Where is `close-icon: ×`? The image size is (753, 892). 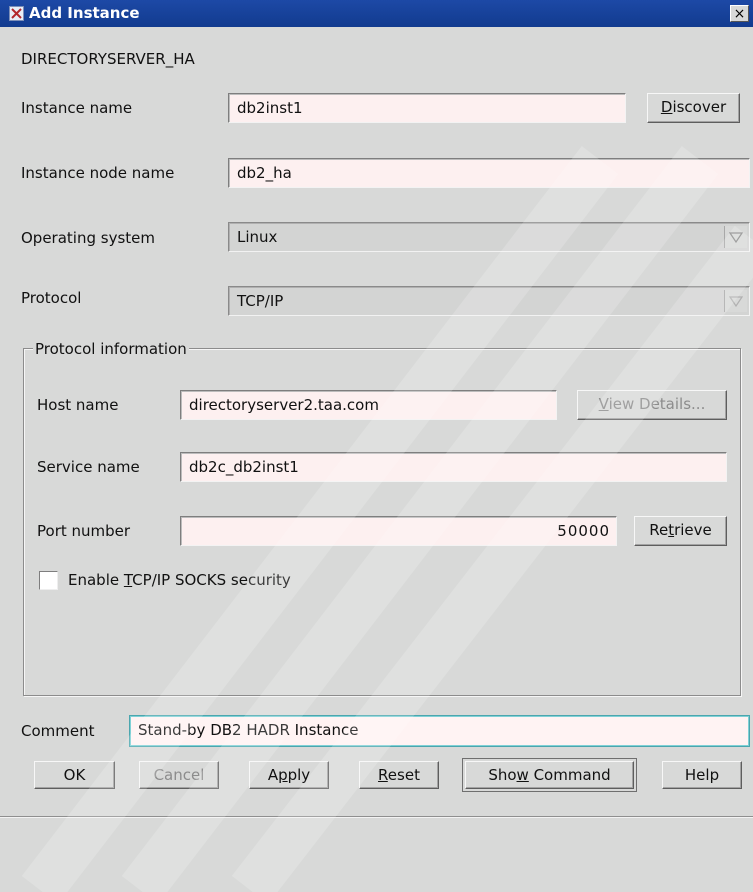
close-icon: × is located at coordinates (739, 13).